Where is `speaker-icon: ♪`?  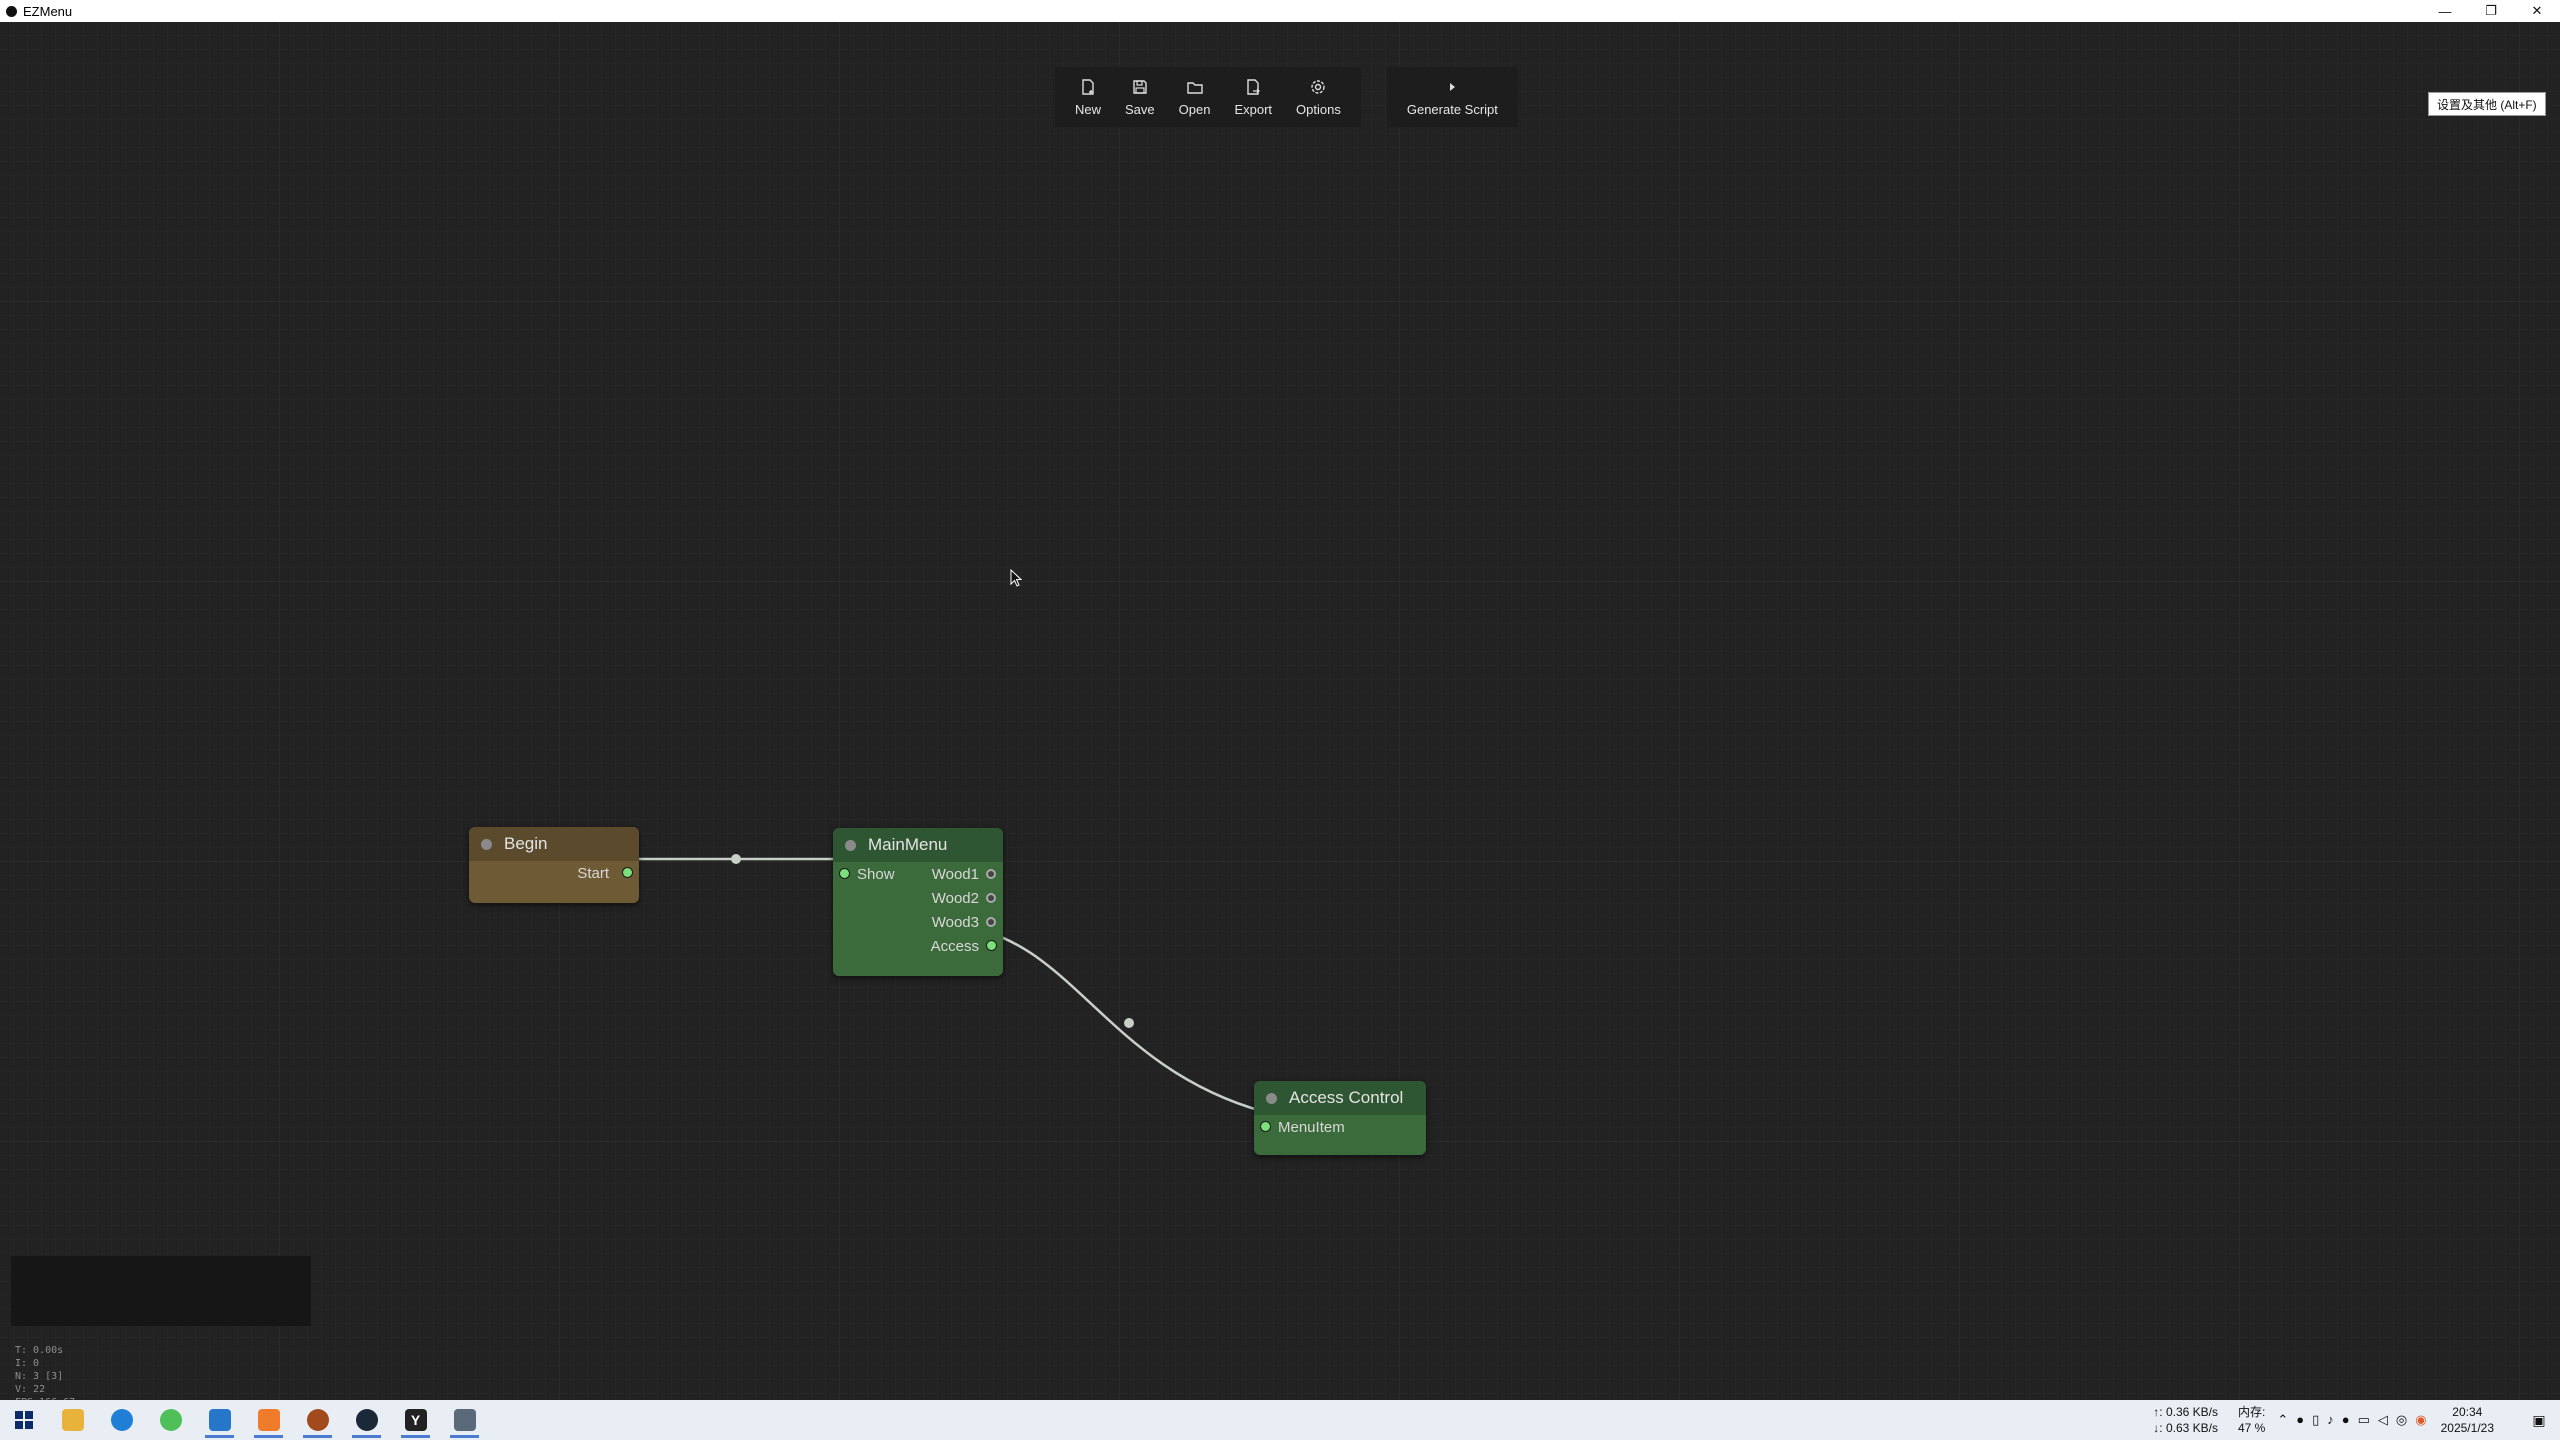
speaker-icon: ♪ is located at coordinates (2330, 1420).